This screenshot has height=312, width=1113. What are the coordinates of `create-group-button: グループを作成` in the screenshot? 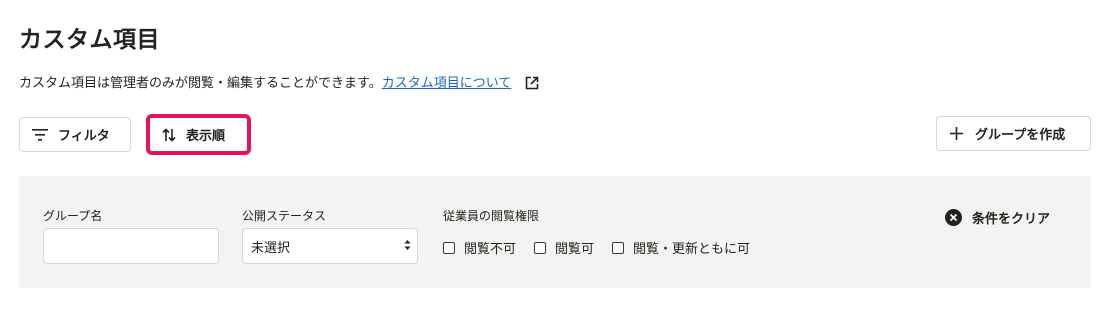 It's located at (1013, 133).